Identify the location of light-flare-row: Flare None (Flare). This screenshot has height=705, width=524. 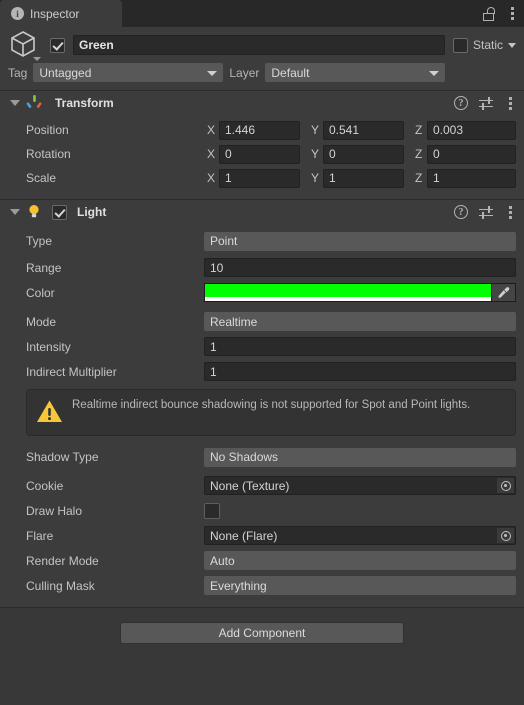
(262, 535).